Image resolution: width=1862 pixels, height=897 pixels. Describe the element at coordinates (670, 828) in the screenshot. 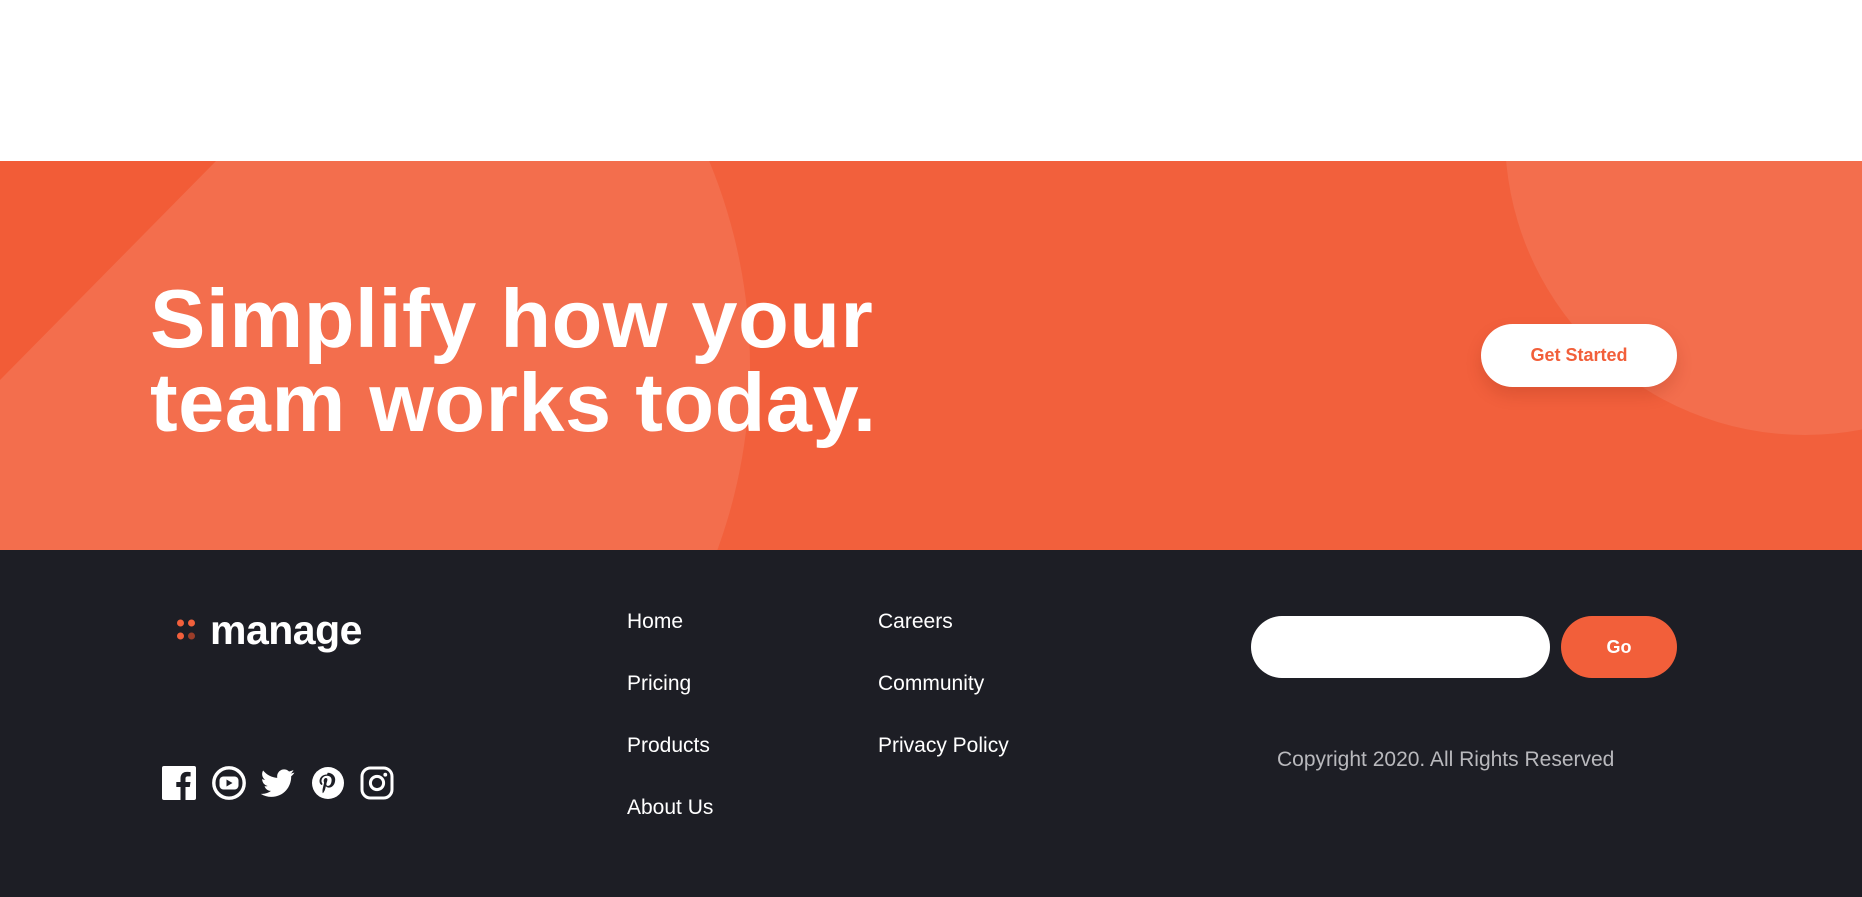

I see `footer-link-about-us: About Us` at that location.